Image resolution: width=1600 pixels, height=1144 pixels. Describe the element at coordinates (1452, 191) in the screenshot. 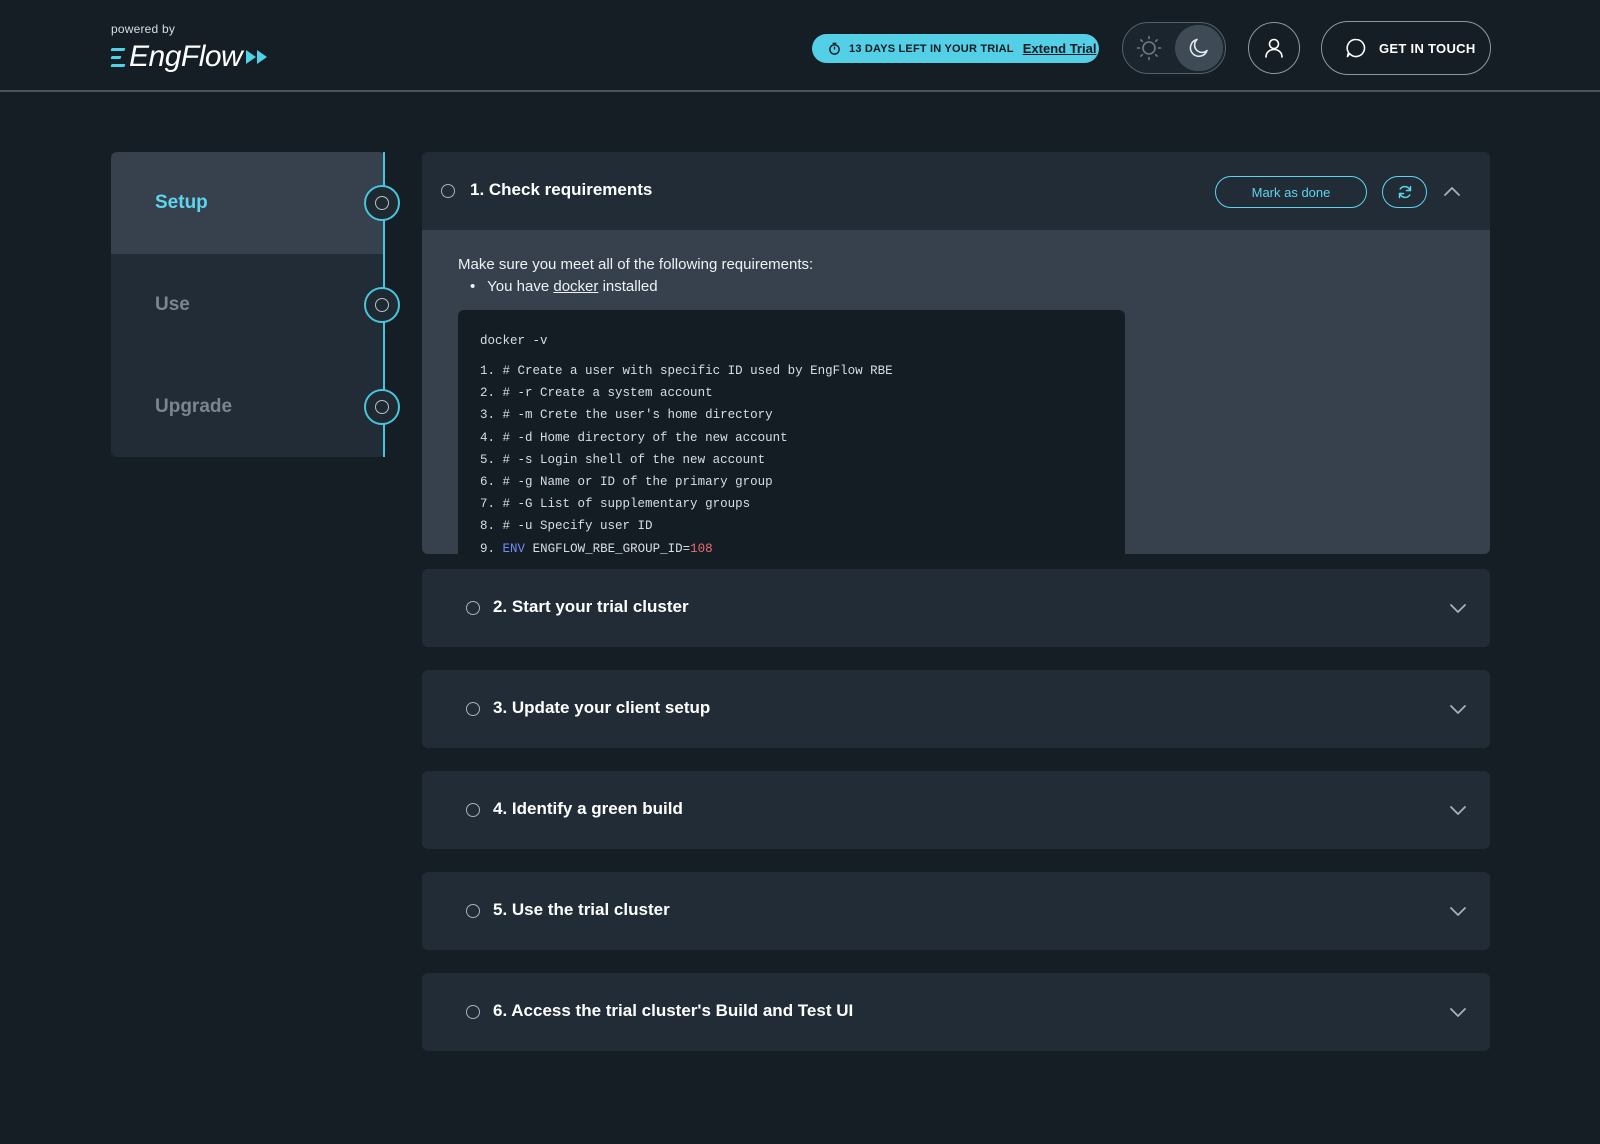

I see `chevron-up-icon` at that location.